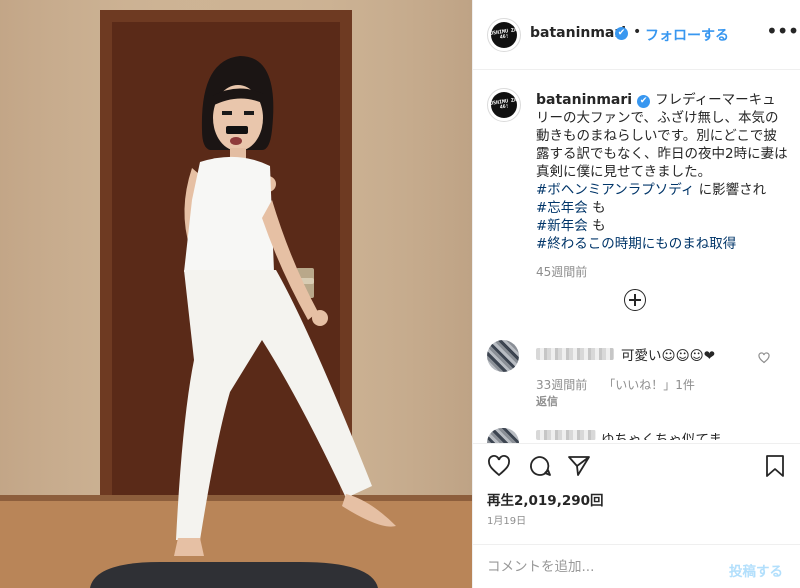  What do you see at coordinates (579, 466) in the screenshot?
I see `share-icon` at bounding box center [579, 466].